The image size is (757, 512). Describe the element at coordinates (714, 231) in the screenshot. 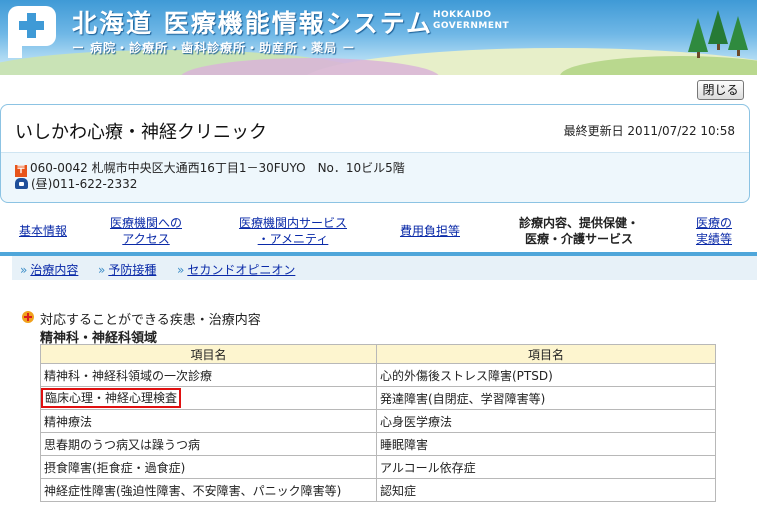

I see `tab-medical-results: 医療の 実績等` at that location.